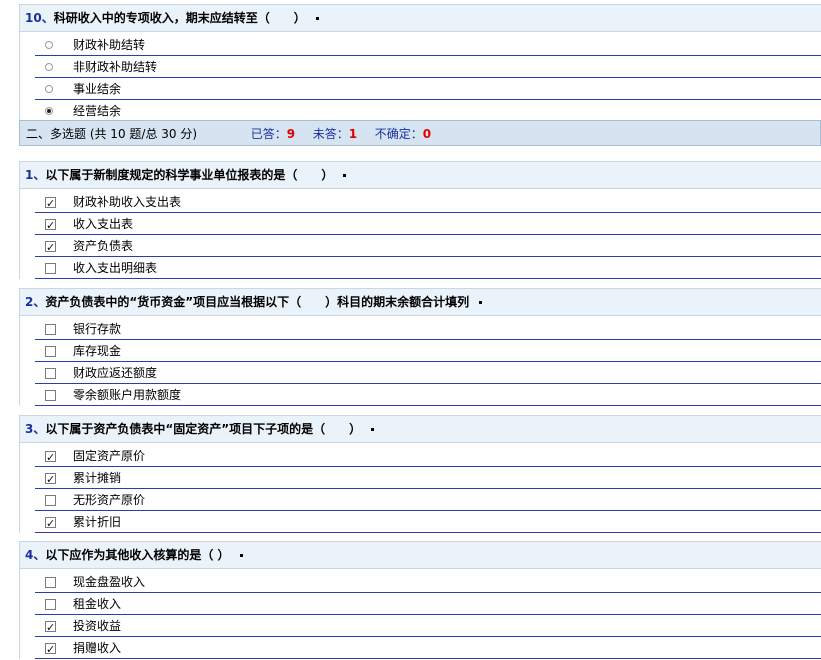 The width and height of the screenshot is (821, 660). What do you see at coordinates (428, 395) in the screenshot?
I see `option-row: 零余额账户用款额度` at bounding box center [428, 395].